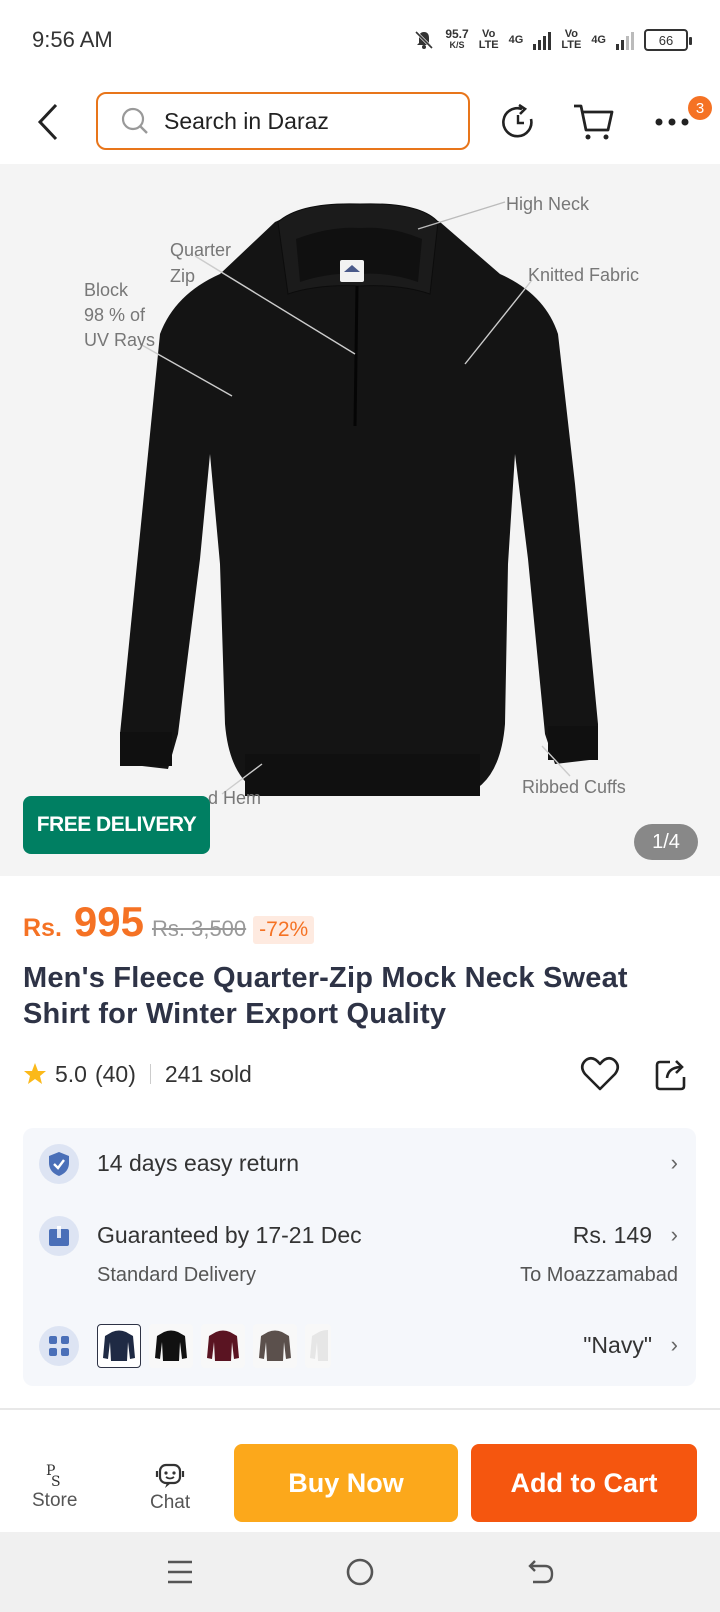  Describe the element at coordinates (617, 1345) in the screenshot. I see `selected-variant: "Navy"` at that location.